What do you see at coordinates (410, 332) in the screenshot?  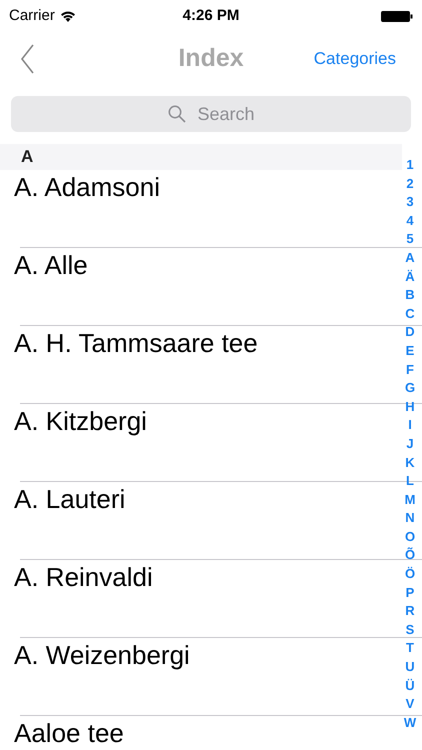 I see `index-letter: D` at bounding box center [410, 332].